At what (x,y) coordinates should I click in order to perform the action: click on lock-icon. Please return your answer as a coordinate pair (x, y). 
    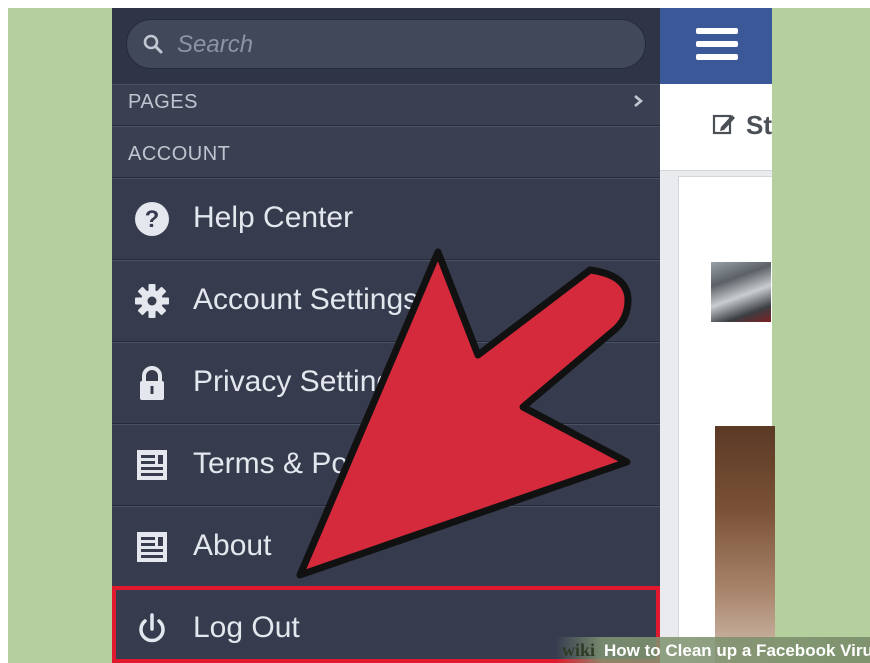
    Looking at the image, I should click on (152, 383).